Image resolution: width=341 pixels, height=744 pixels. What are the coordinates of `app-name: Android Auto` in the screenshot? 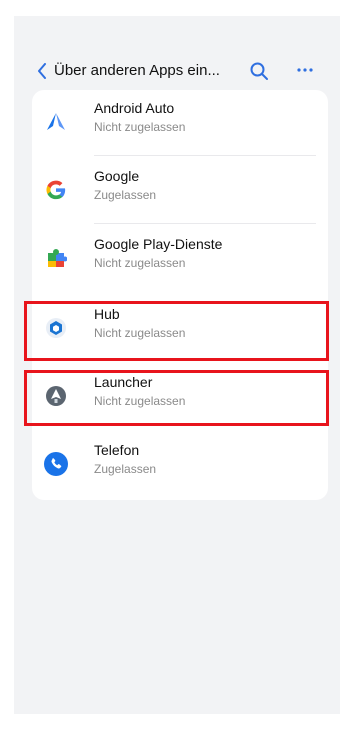 It's located at (134, 108).